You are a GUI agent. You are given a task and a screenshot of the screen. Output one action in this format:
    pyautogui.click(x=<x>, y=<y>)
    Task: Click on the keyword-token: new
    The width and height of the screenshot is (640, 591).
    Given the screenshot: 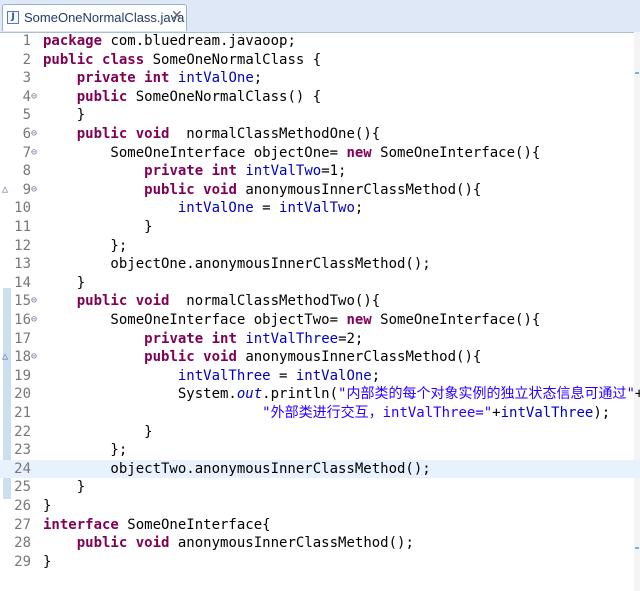 What is the action you would take?
    pyautogui.click(x=359, y=152)
    